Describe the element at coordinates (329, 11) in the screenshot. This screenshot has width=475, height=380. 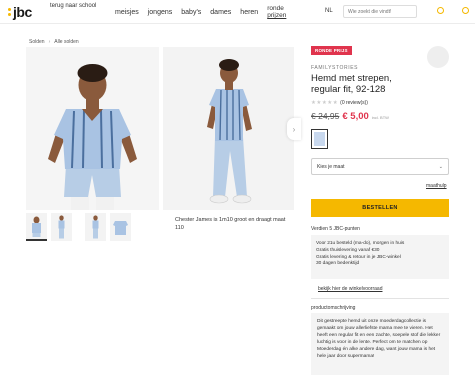
I see `language-selector: NL` at that location.